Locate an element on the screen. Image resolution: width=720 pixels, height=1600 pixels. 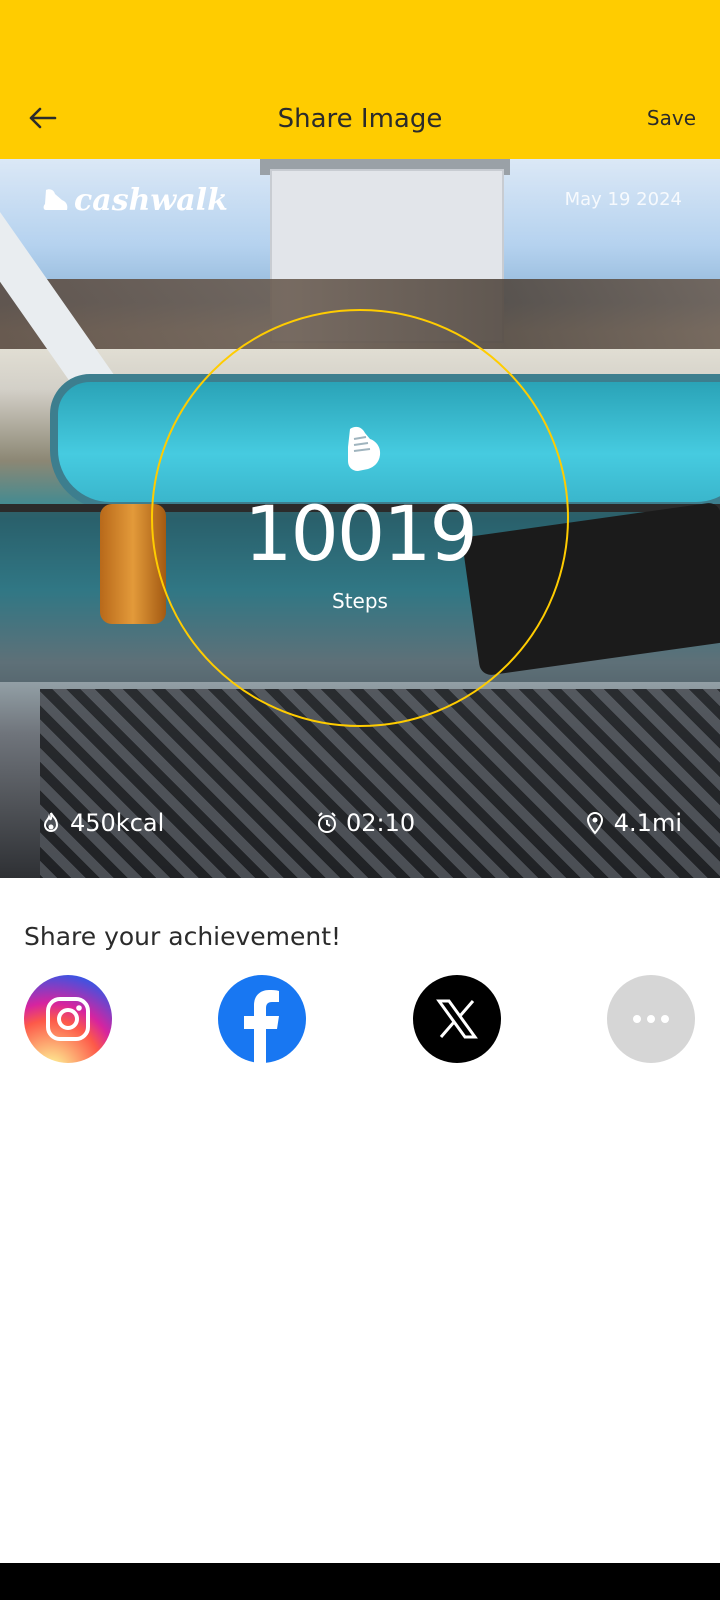
duration-stat: 02:10 is located at coordinates (364, 823).